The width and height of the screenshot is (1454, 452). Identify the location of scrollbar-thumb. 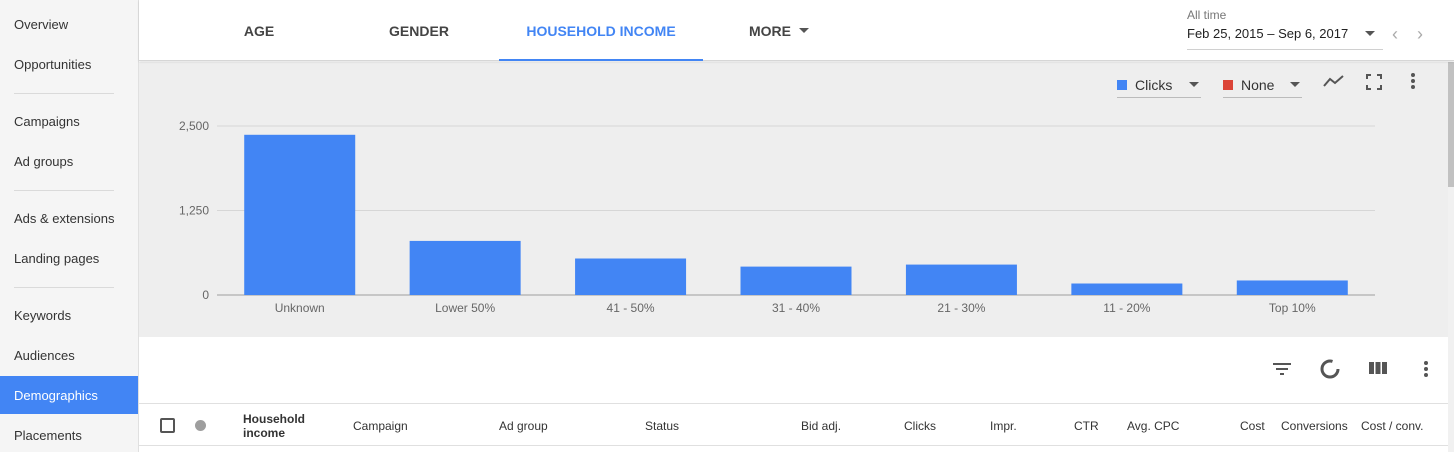
(1451, 124).